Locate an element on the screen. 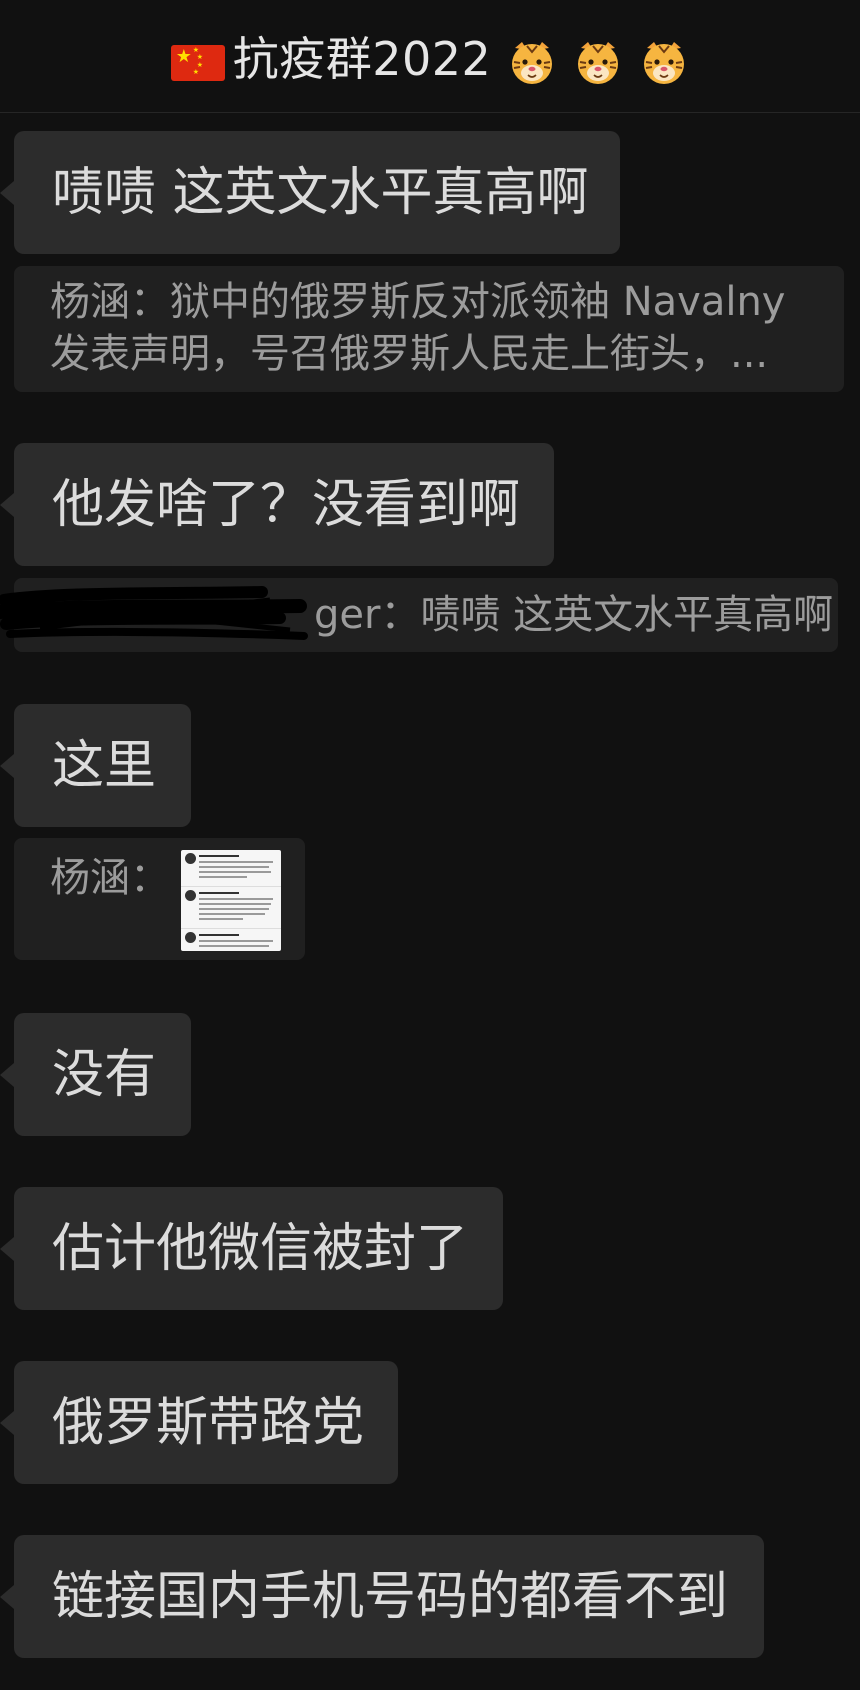 This screenshot has height=1690, width=860. quote-line: 杨涵：狱中的俄罗斯反对派领袖 Navalny is located at coordinates (418, 302).